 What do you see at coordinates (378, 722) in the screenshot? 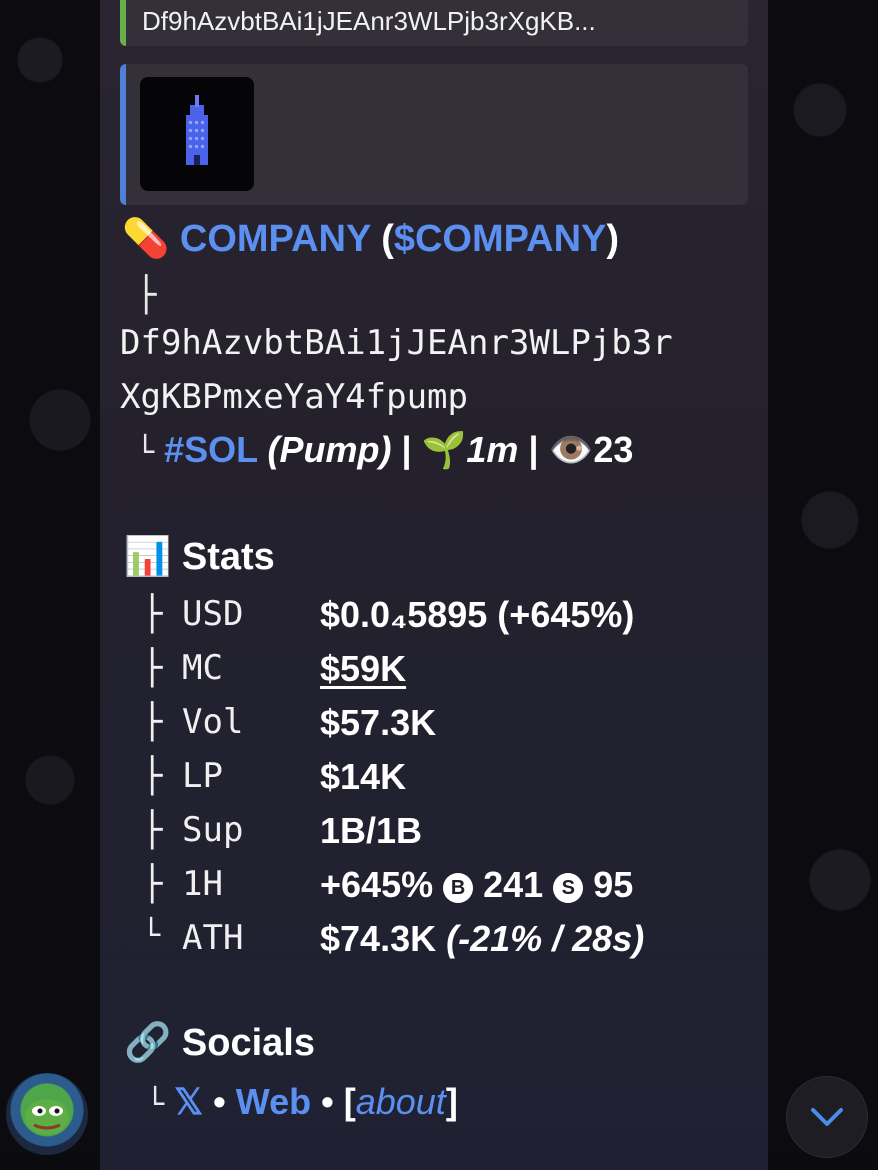
I see `stat-value: $57.3K` at bounding box center [378, 722].